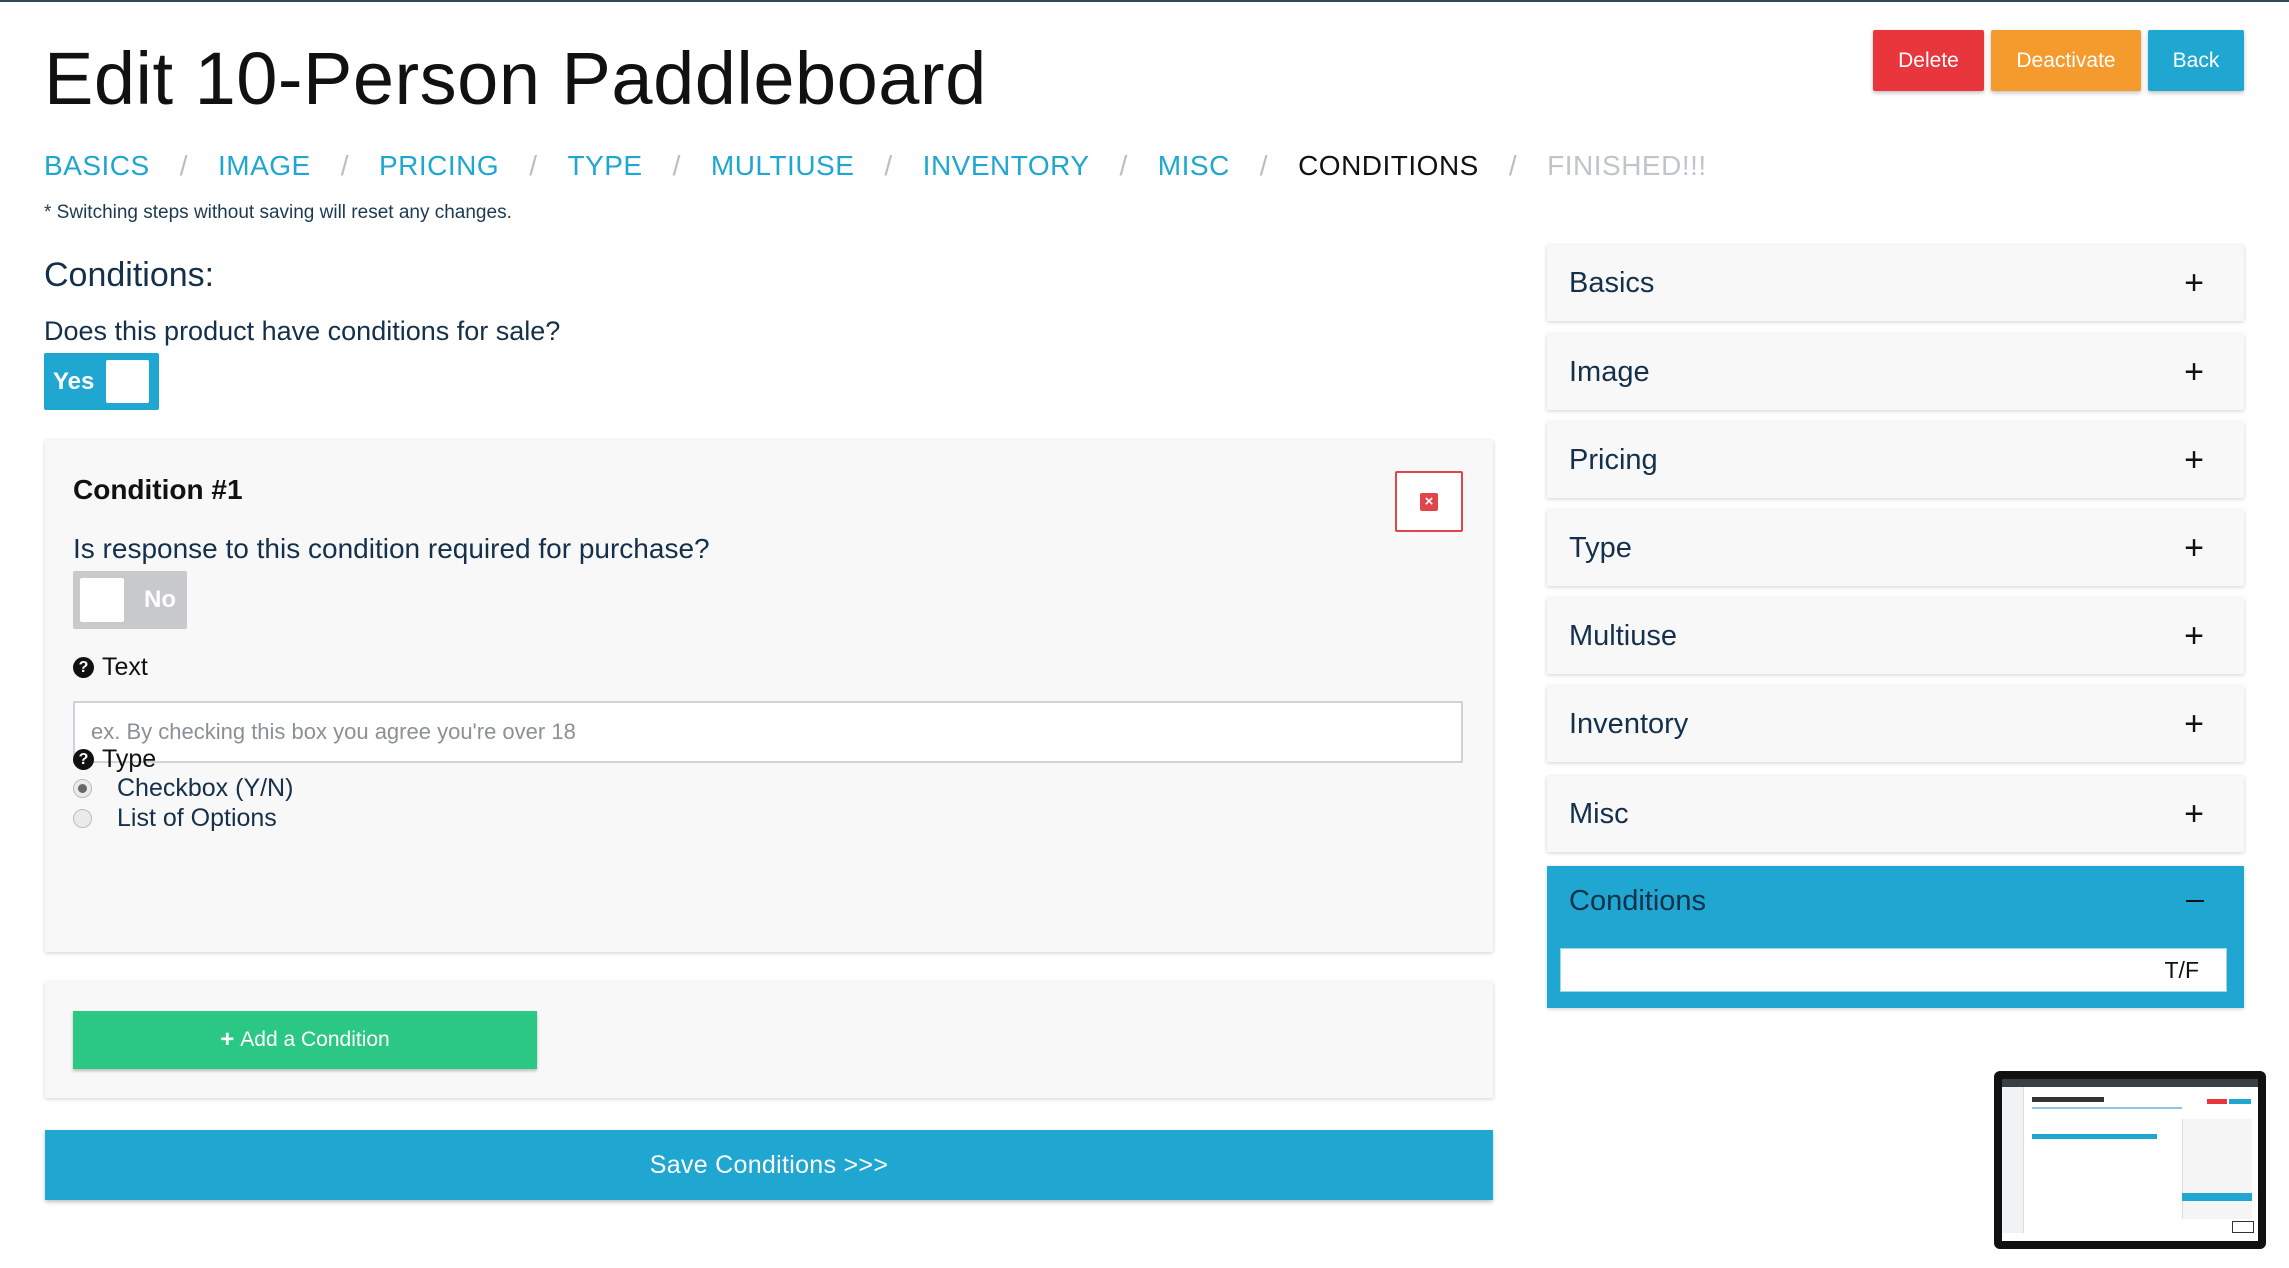 This screenshot has height=1268, width=2289. I want to click on top-border, so click(1144, 1).